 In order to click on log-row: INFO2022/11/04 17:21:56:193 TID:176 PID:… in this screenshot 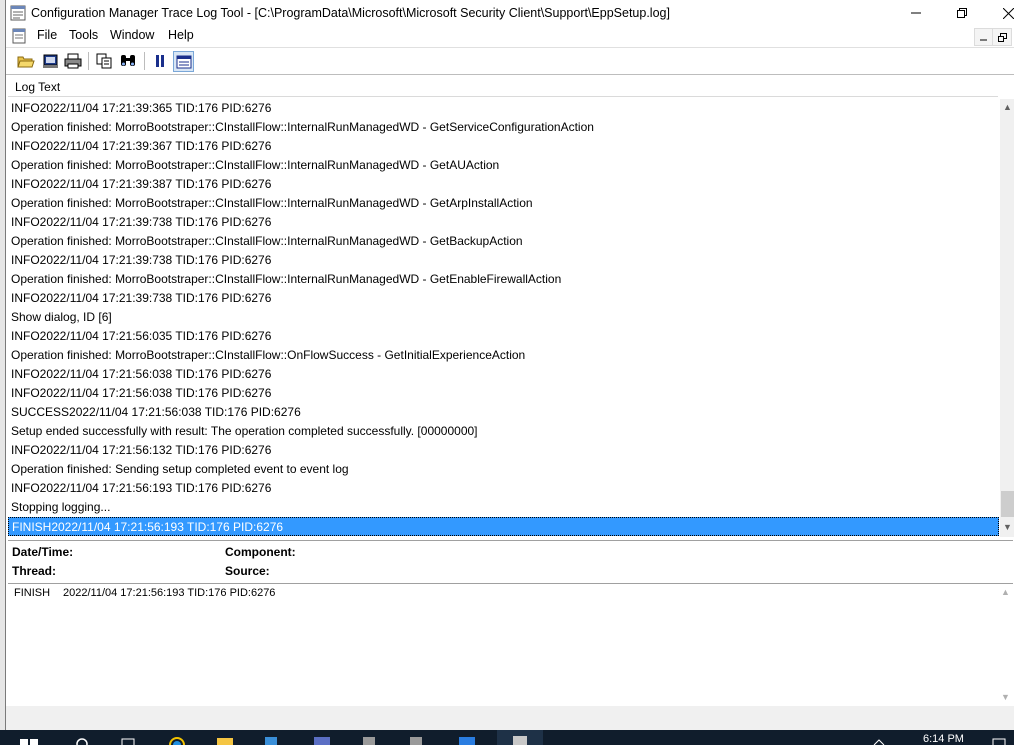, I will do `click(503, 488)`.